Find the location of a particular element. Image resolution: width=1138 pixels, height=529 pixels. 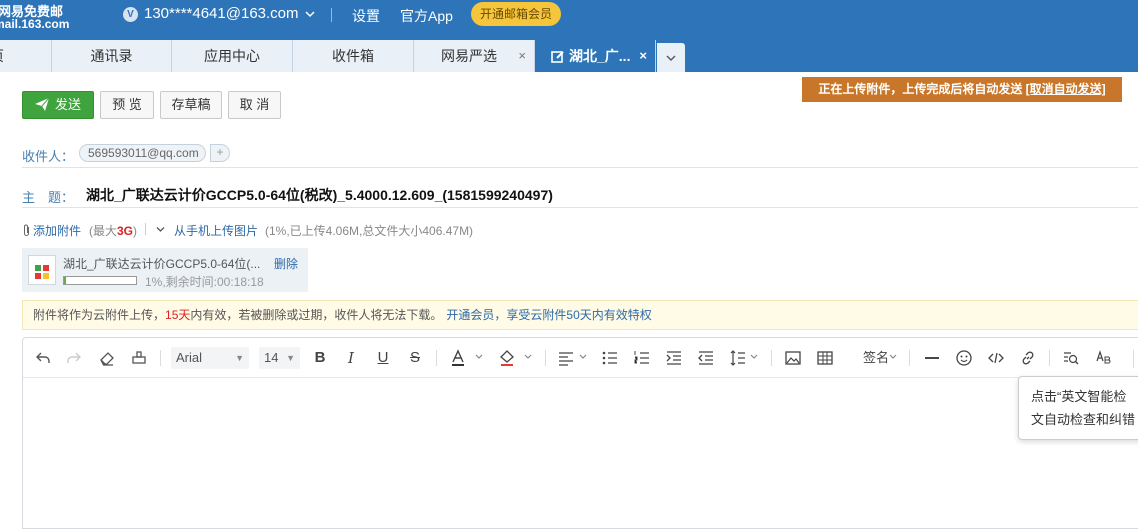

bullet-list-icon is located at coordinates (610, 358).